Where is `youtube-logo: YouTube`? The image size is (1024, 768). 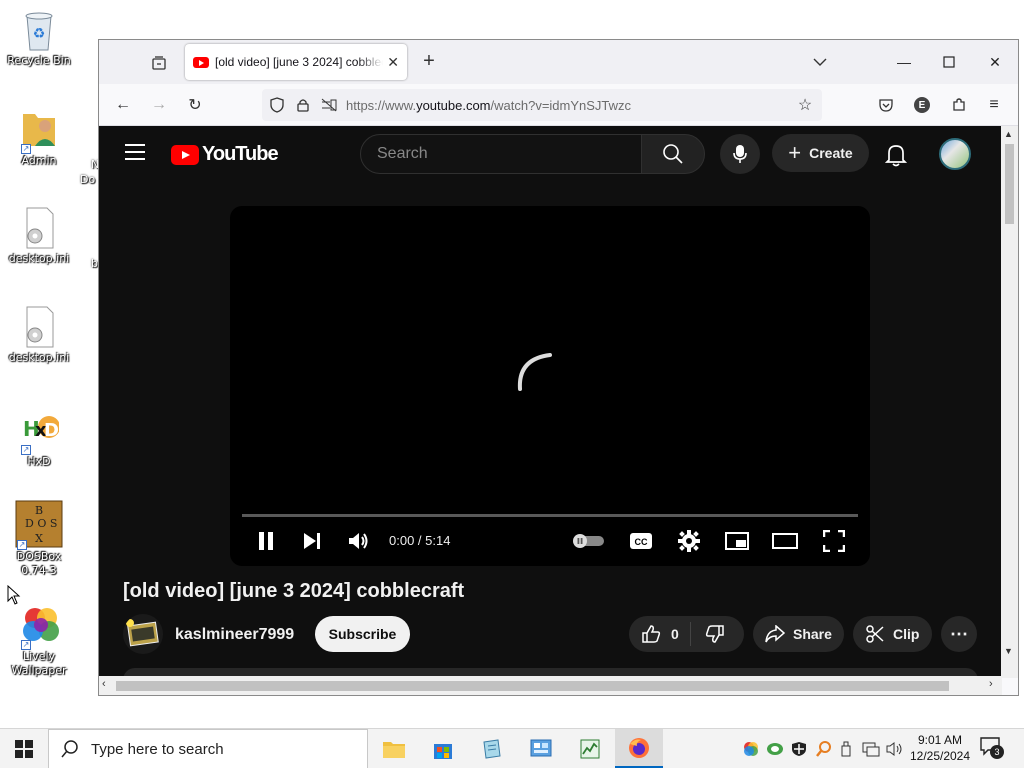
youtube-logo: YouTube is located at coordinates (225, 154).